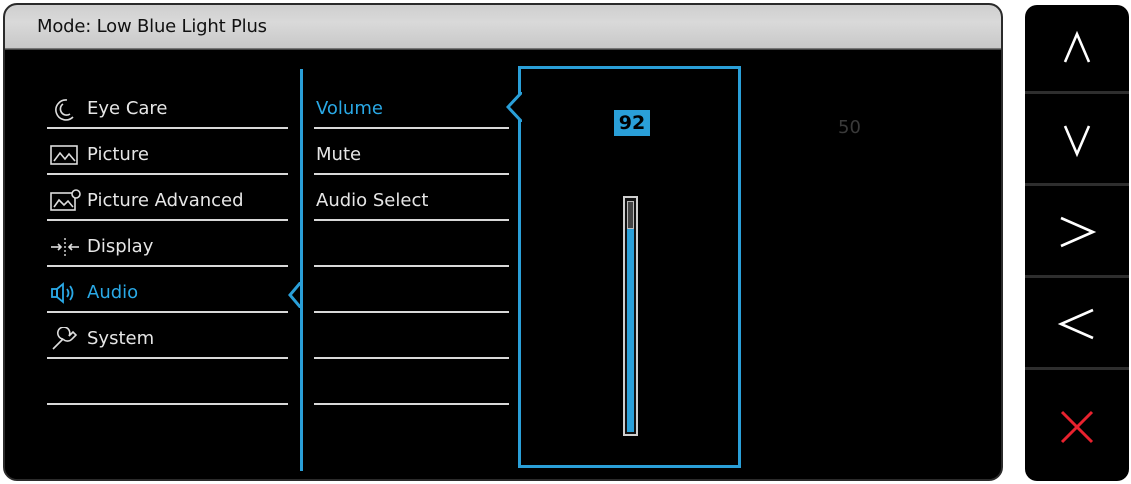 Image resolution: width=1131 pixels, height=484 pixels. Describe the element at coordinates (65, 201) in the screenshot. I see `picture-advanced-icon` at that location.